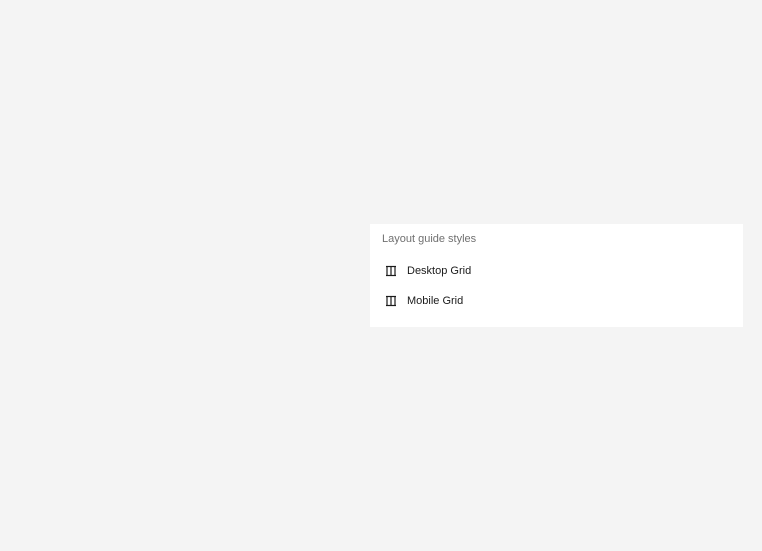 This screenshot has width=762, height=551. I want to click on panel-title: Layout guide styles, so click(429, 239).